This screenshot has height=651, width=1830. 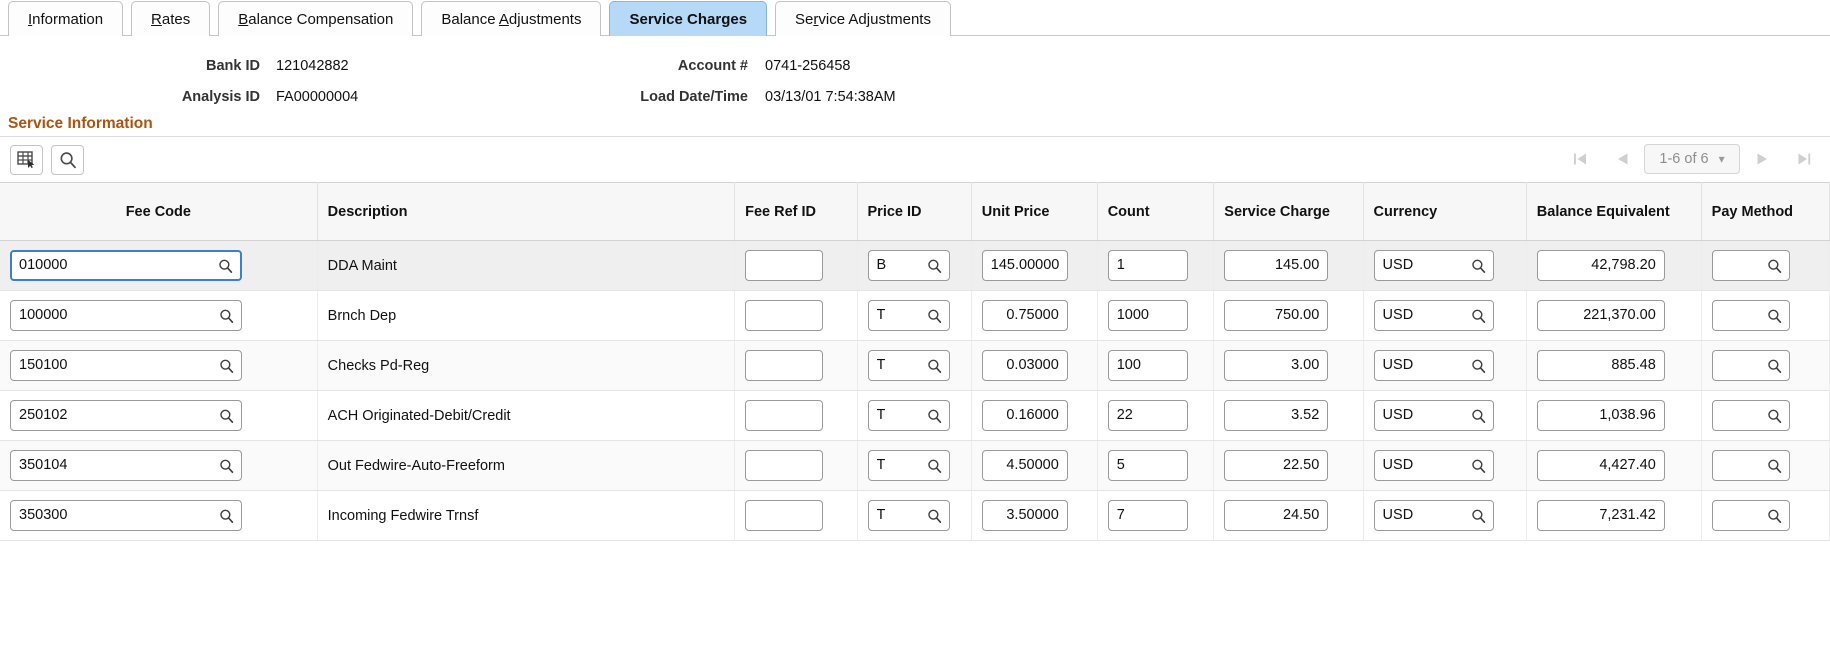 What do you see at coordinates (26, 159) in the screenshot?
I see `grid-personalize-icon` at bounding box center [26, 159].